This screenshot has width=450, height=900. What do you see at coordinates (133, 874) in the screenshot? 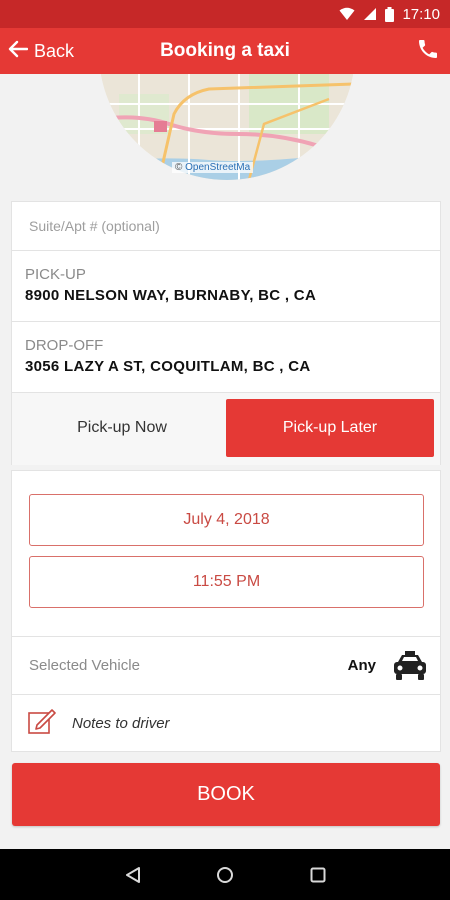
I see `back-triangle-icon` at bounding box center [133, 874].